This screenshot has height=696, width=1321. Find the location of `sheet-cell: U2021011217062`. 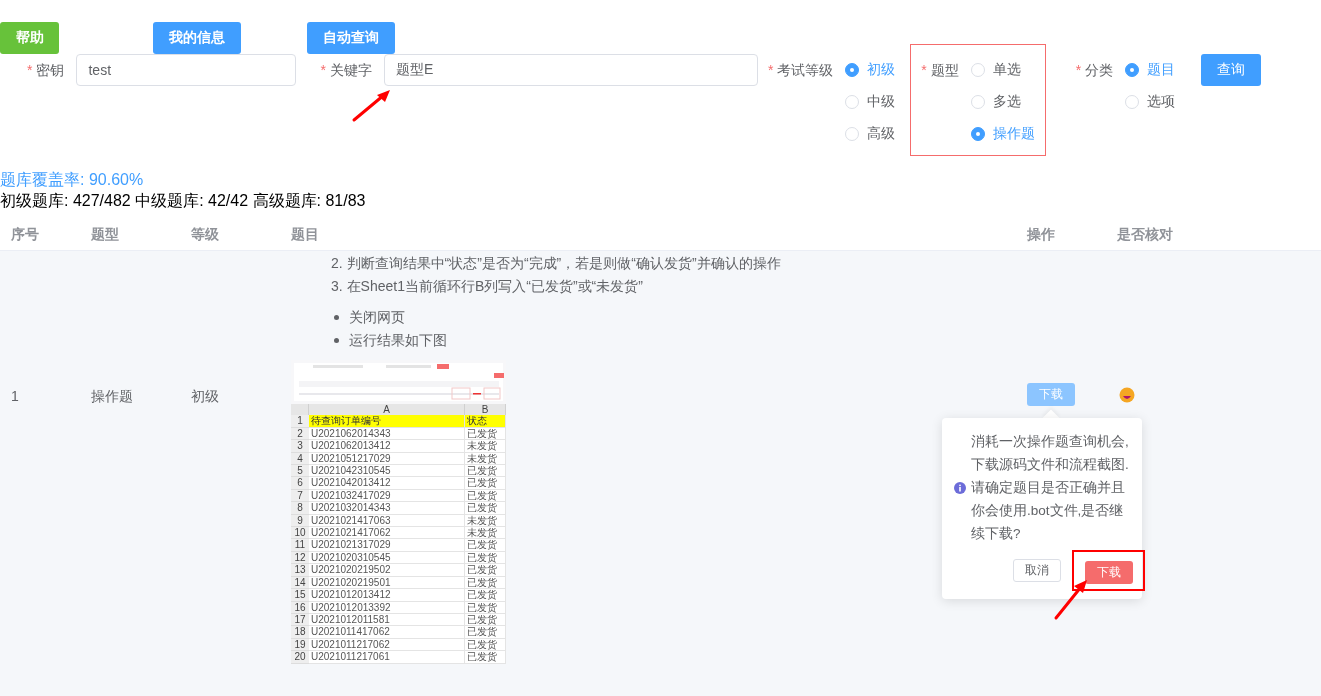

sheet-cell: U2021011217062 is located at coordinates (387, 645).